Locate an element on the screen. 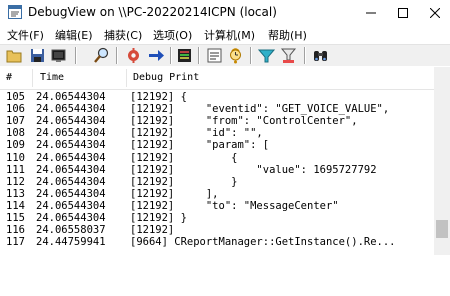 This screenshot has height=296, width=450. vertical-scrollbar is located at coordinates (442, 161).